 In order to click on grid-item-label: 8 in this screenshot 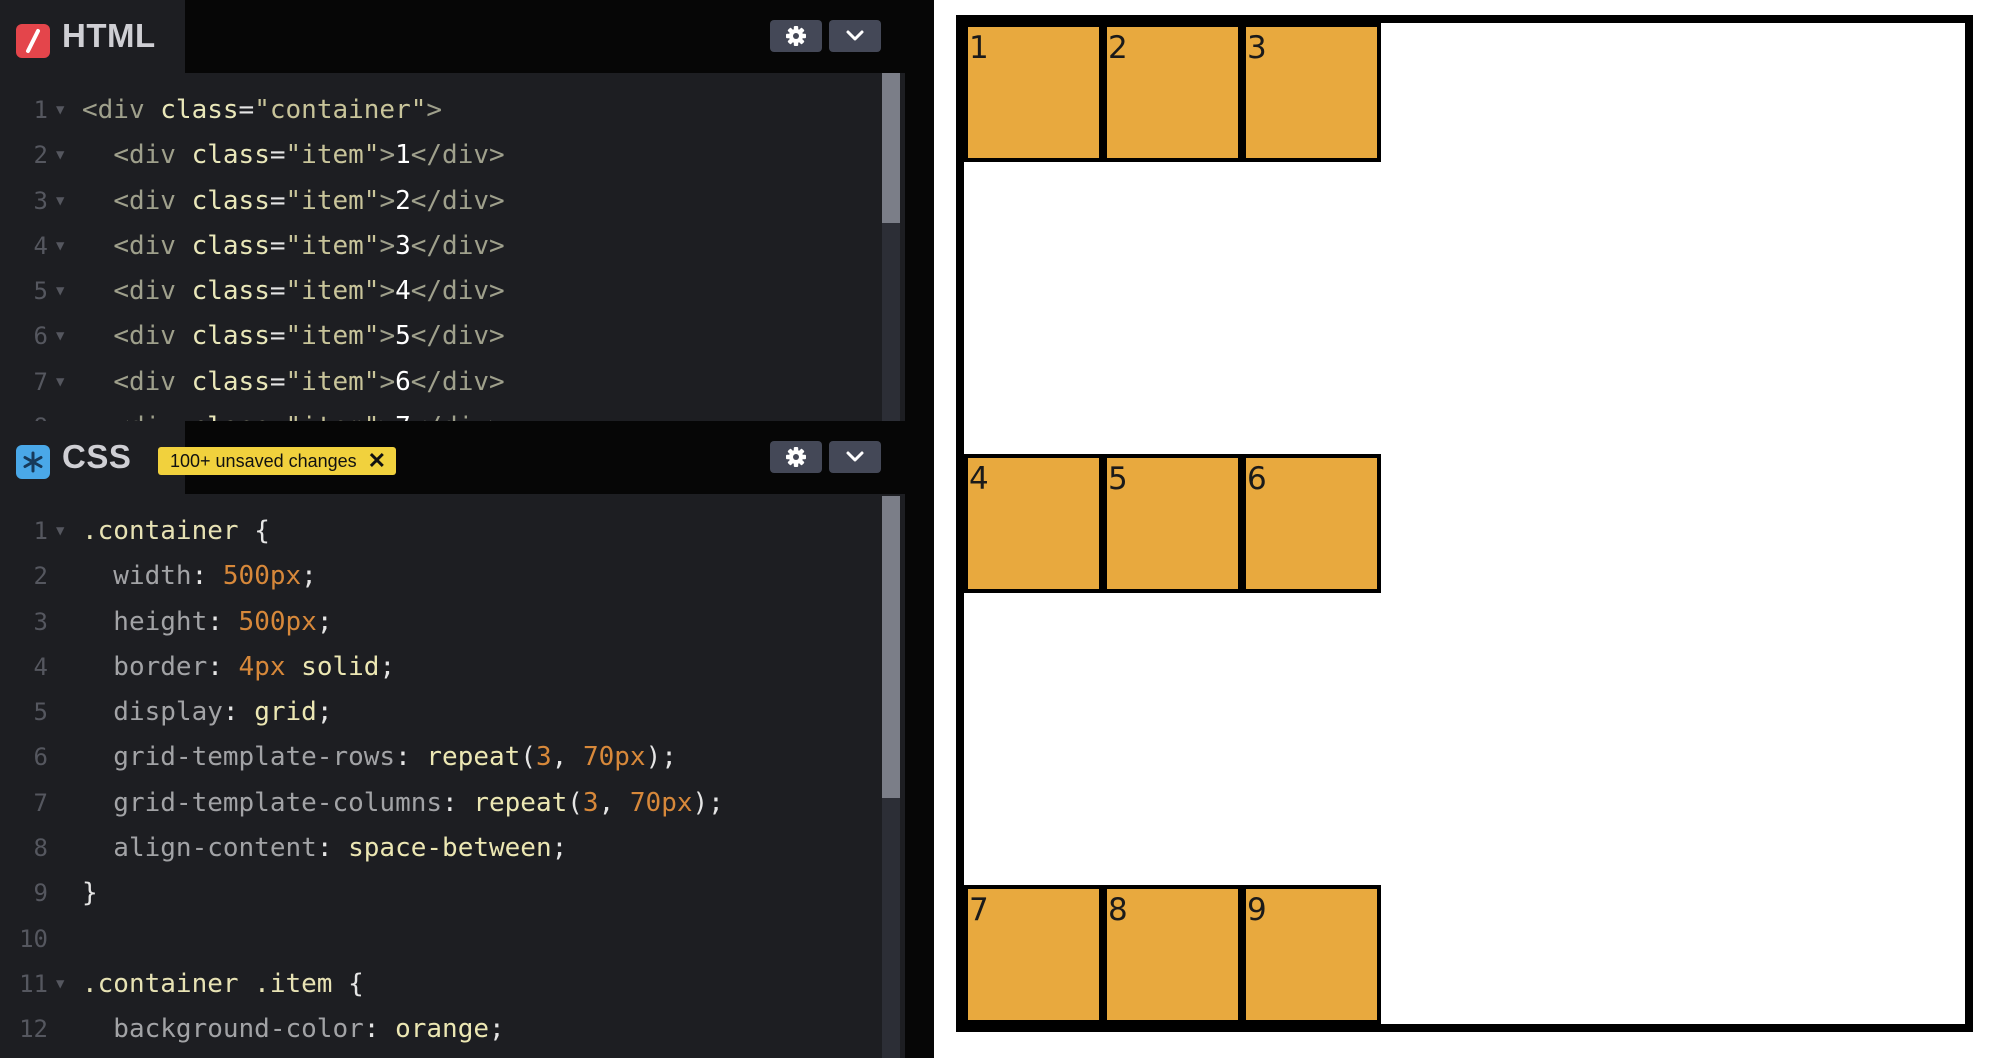, I will do `click(1118, 910)`.